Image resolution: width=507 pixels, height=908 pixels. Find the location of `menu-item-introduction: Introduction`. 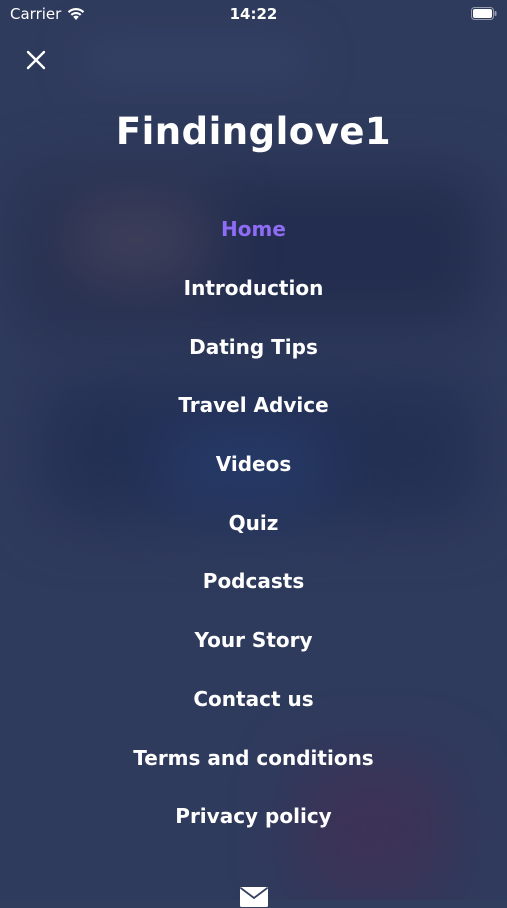

menu-item-introduction: Introduction is located at coordinates (253, 288).